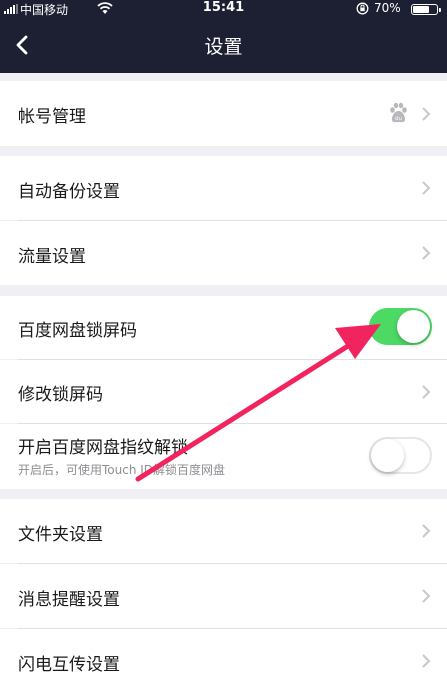 This screenshot has width=447, height=691. What do you see at coordinates (223, 253) in the screenshot?
I see `setting-row-traffic: 流量设置` at bounding box center [223, 253].